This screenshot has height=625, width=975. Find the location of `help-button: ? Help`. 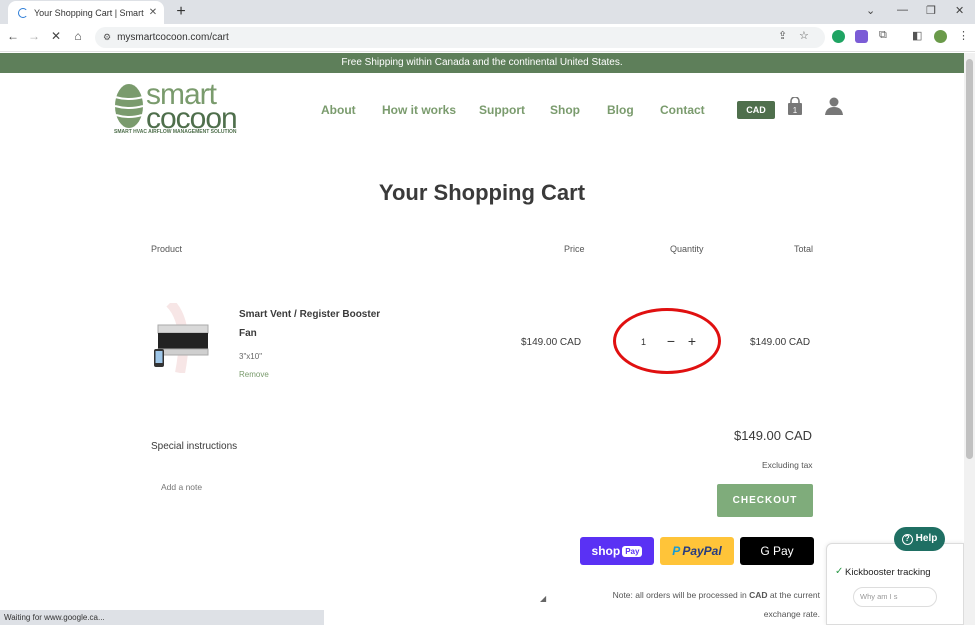

help-button: ? Help is located at coordinates (919, 539).